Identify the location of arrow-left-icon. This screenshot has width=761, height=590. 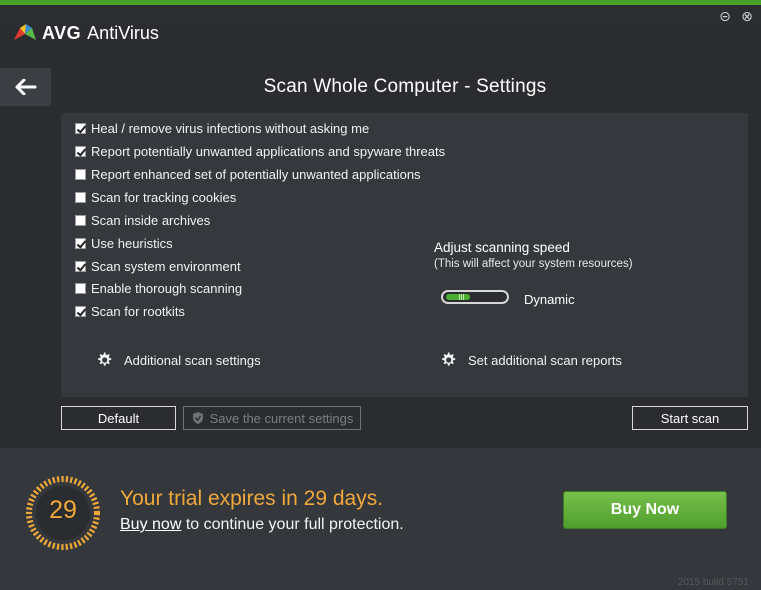
(25, 87).